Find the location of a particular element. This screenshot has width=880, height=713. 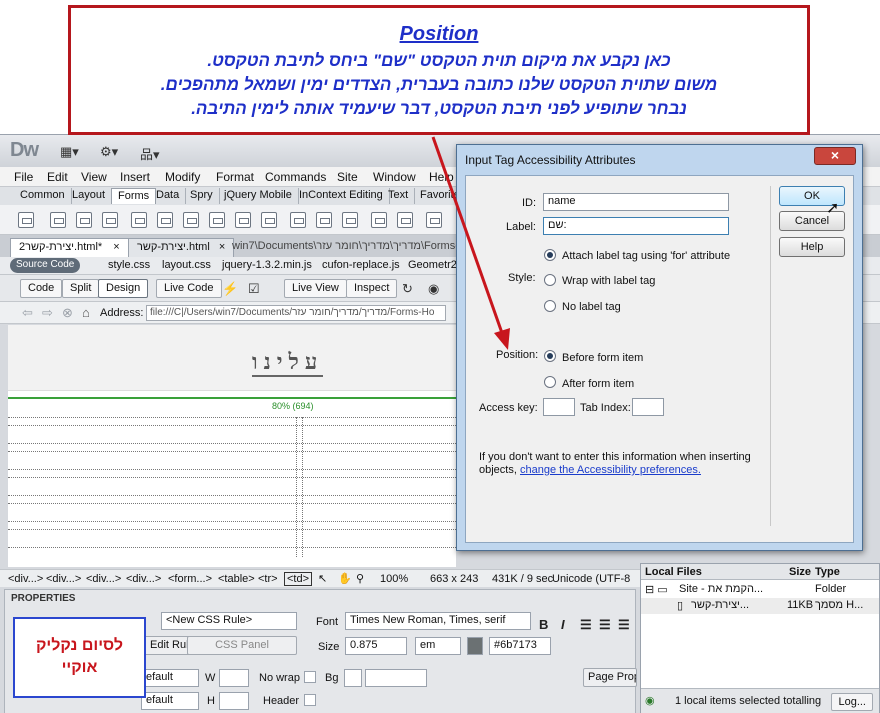

stop-icon: ⊗ is located at coordinates (67, 313).